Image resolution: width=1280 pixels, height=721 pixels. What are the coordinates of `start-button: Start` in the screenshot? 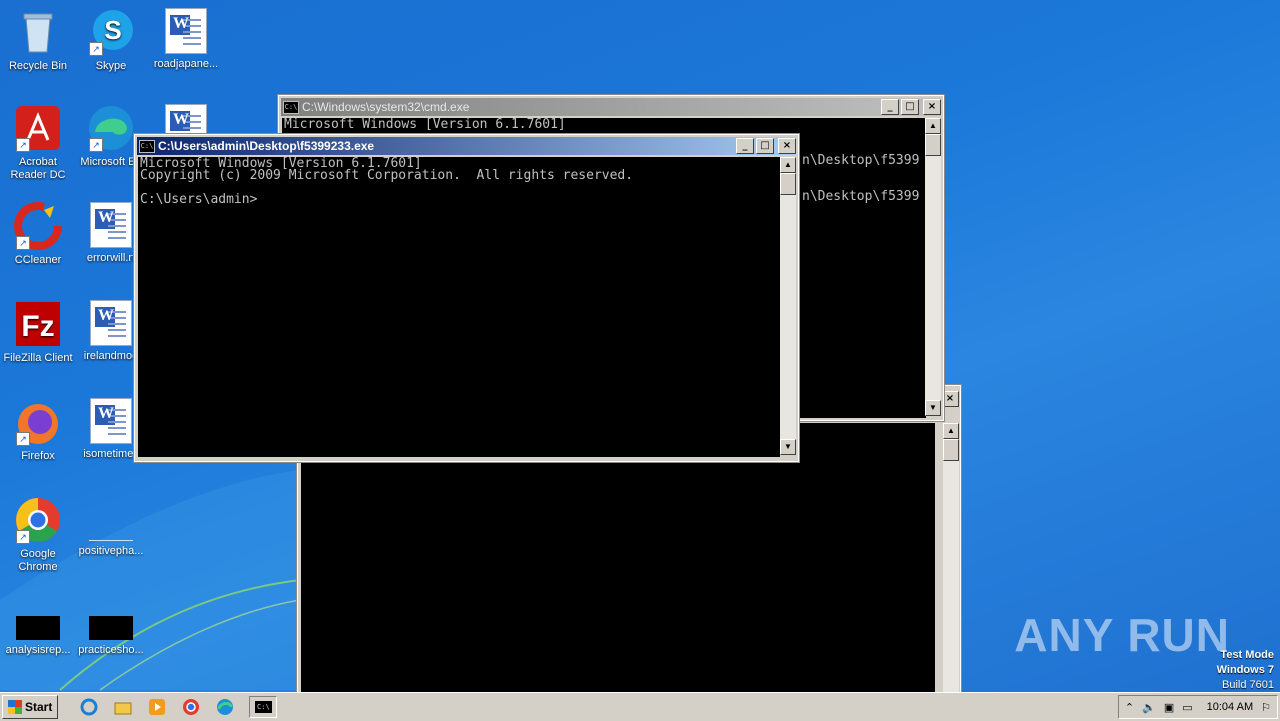 It's located at (30, 707).